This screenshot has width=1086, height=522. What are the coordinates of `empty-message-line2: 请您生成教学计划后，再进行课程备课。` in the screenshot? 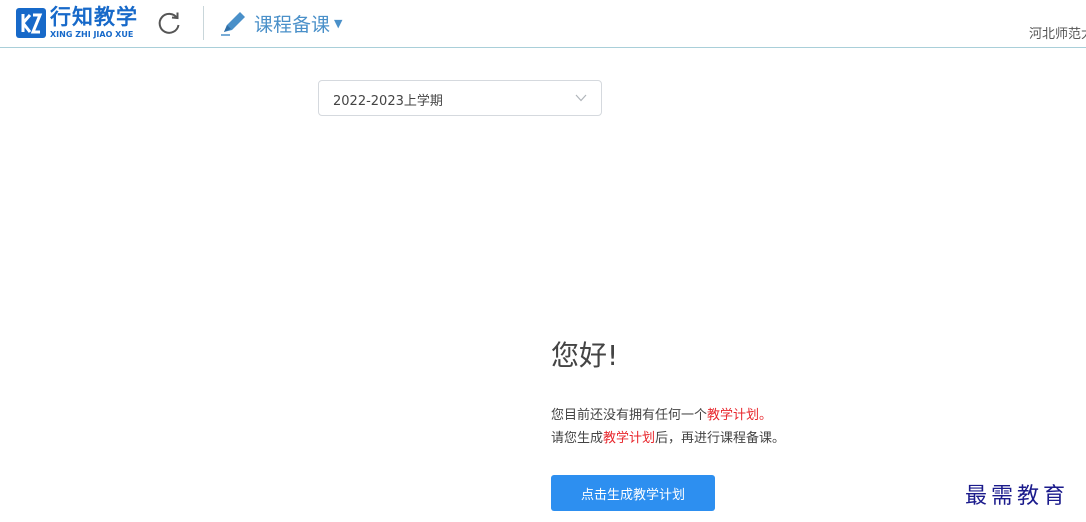 It's located at (668, 439).